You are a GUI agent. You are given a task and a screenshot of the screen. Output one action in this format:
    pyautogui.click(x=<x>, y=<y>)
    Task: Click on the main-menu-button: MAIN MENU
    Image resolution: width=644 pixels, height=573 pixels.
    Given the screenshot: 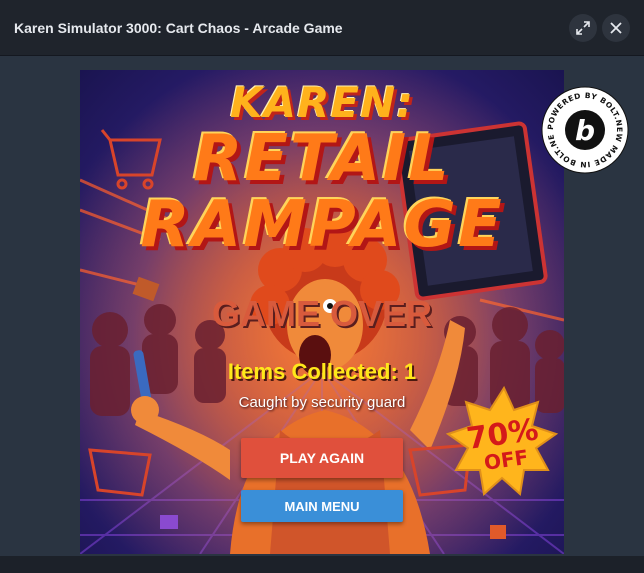 What is the action you would take?
    pyautogui.click(x=322, y=506)
    